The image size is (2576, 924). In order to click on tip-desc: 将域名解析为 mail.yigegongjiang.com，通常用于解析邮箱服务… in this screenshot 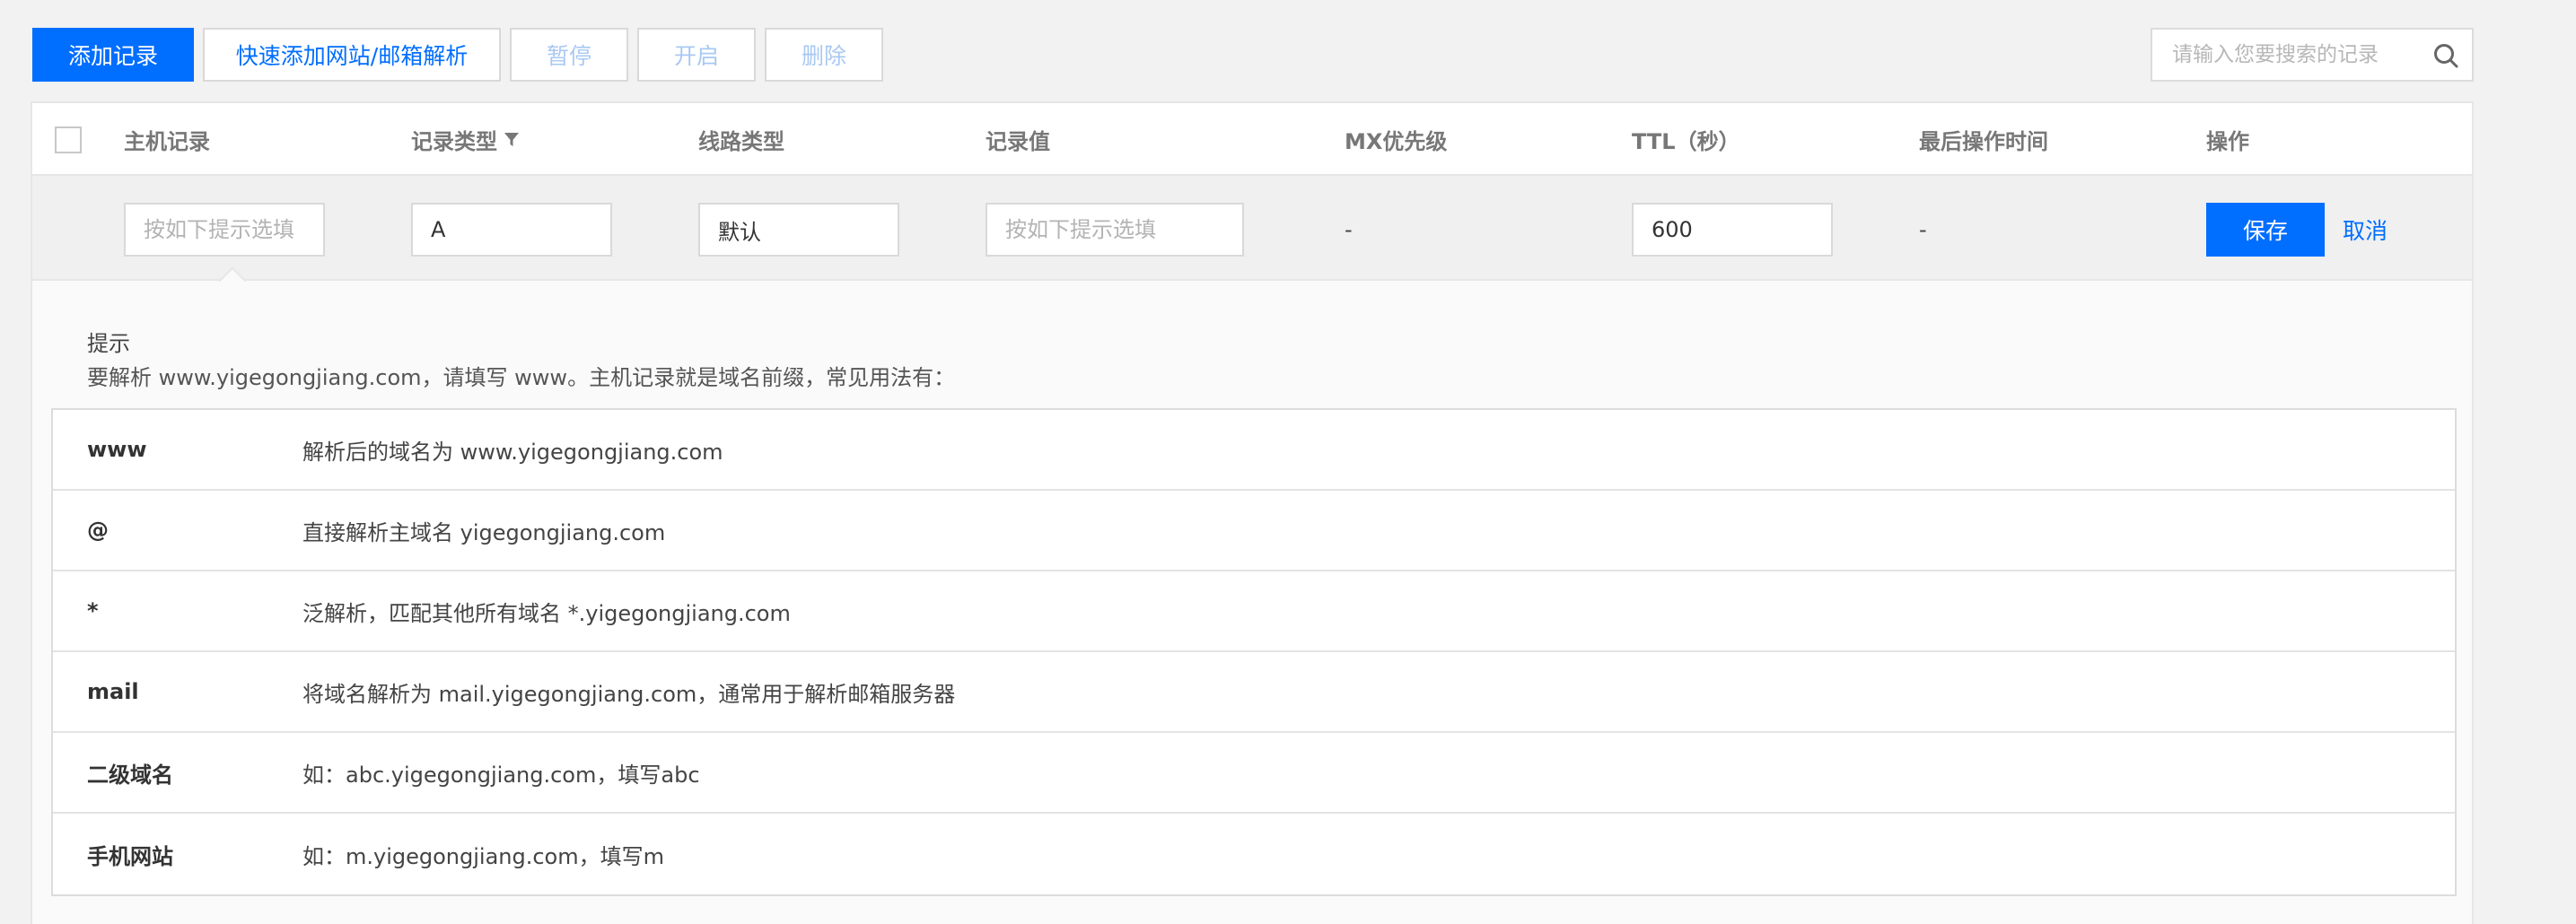, I will do `click(629, 694)`.